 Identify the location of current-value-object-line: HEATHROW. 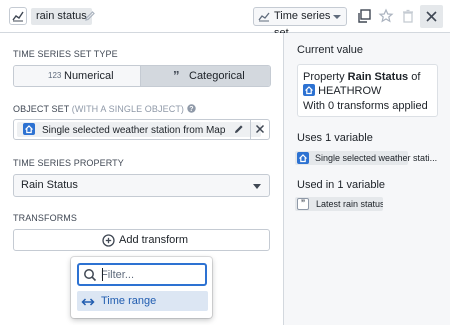
(342, 90).